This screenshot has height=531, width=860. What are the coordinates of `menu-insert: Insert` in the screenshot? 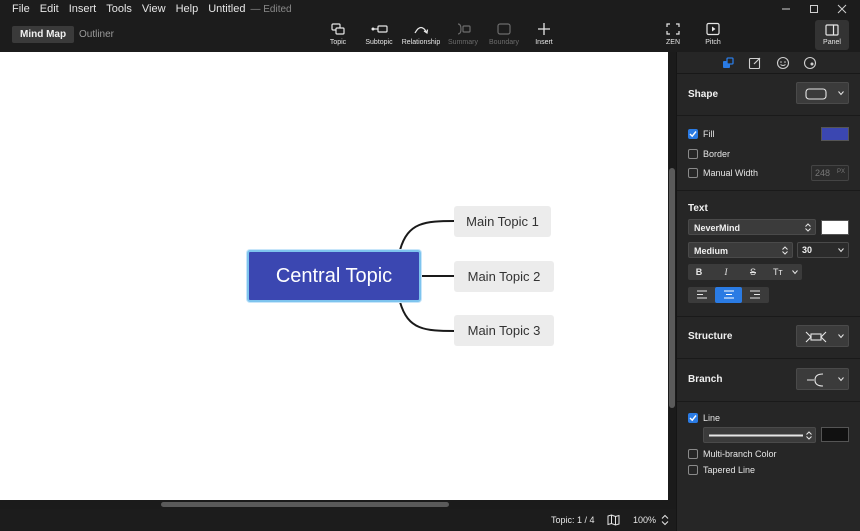 It's located at (83, 9).